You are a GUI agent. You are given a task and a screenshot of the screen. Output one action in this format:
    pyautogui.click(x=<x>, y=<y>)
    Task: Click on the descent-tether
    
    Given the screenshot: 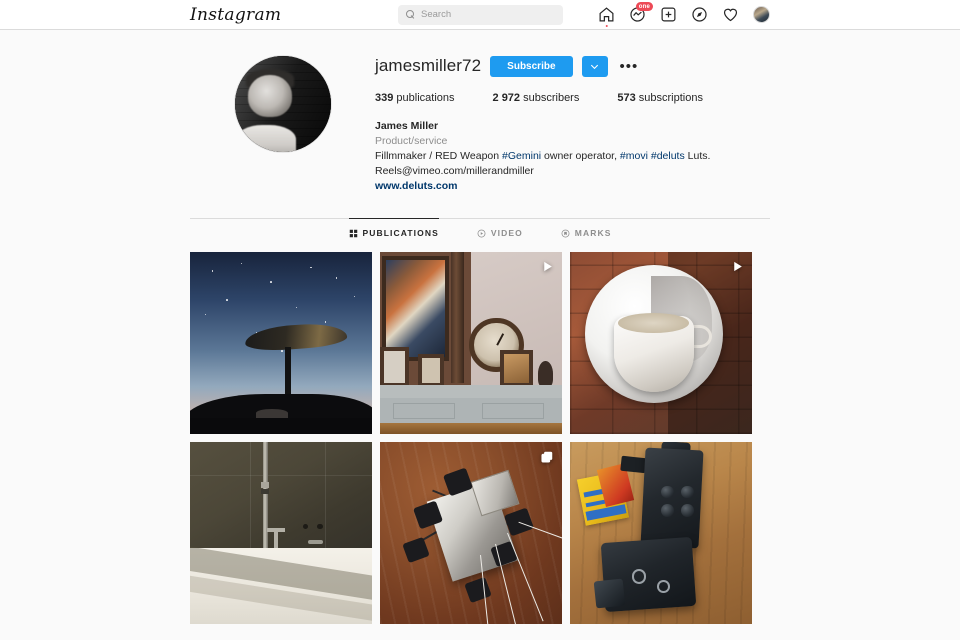 What is the action you would take?
    pyautogui.click(x=526, y=576)
    